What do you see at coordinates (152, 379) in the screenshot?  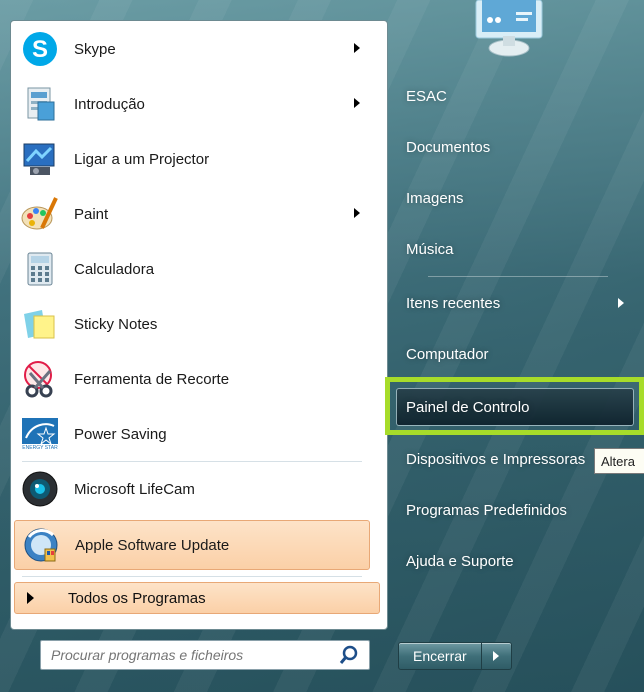 I see `program-label: Ferramenta de Recorte` at bounding box center [152, 379].